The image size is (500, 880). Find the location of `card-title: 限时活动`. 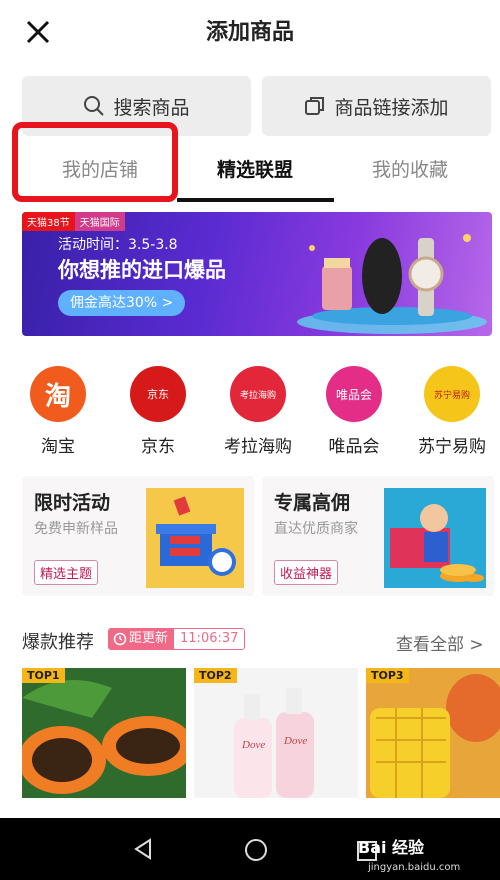

card-title: 限时活动 is located at coordinates (72, 503).